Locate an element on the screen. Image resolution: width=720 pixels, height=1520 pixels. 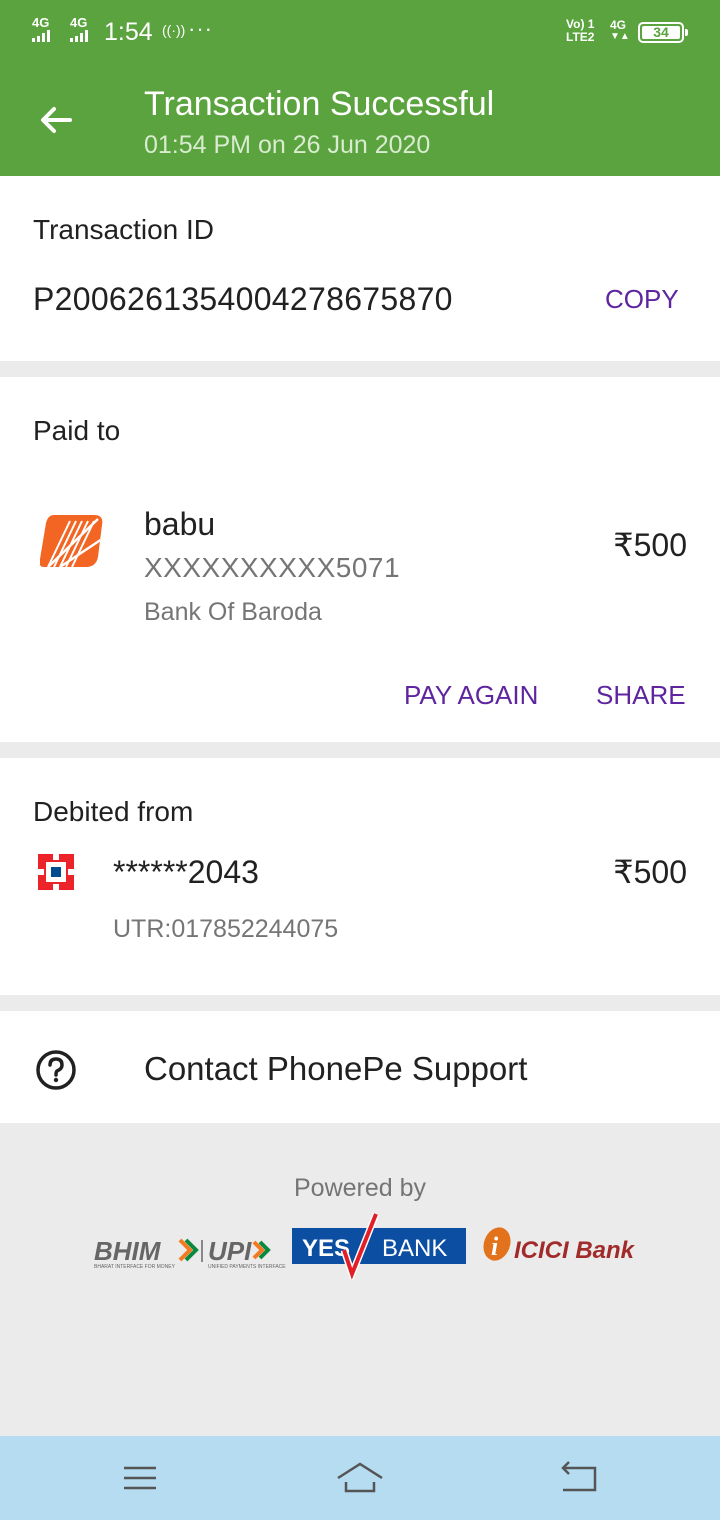
back-icon is located at coordinates (580, 1478).